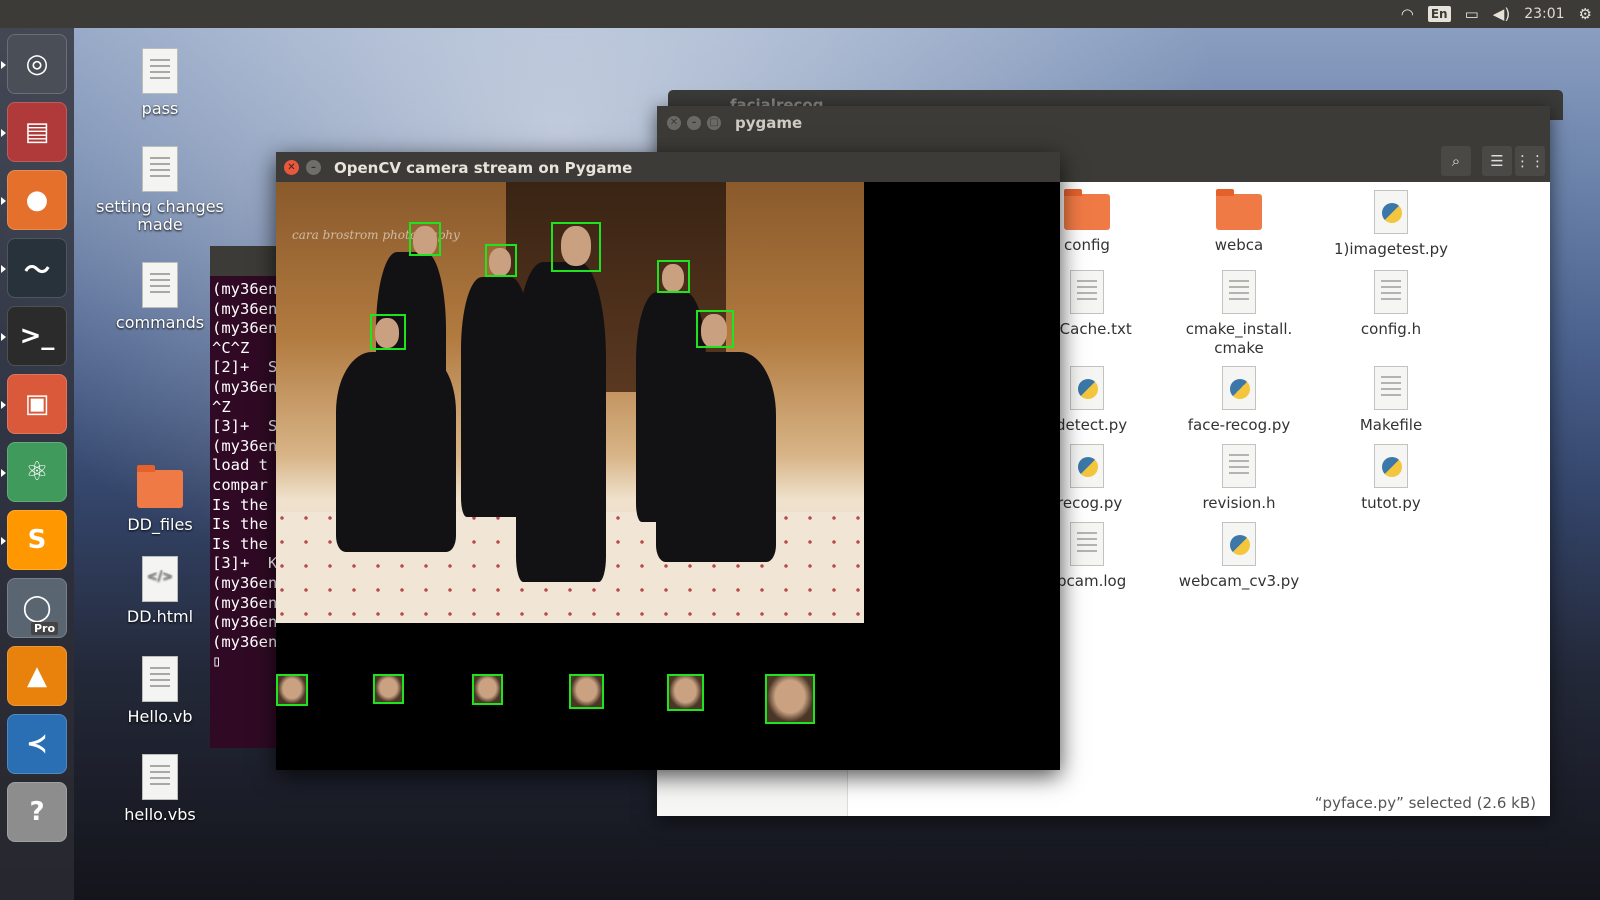 This screenshot has height=900, width=1600. I want to click on desktop-icon-label: DD.html, so click(160, 616).